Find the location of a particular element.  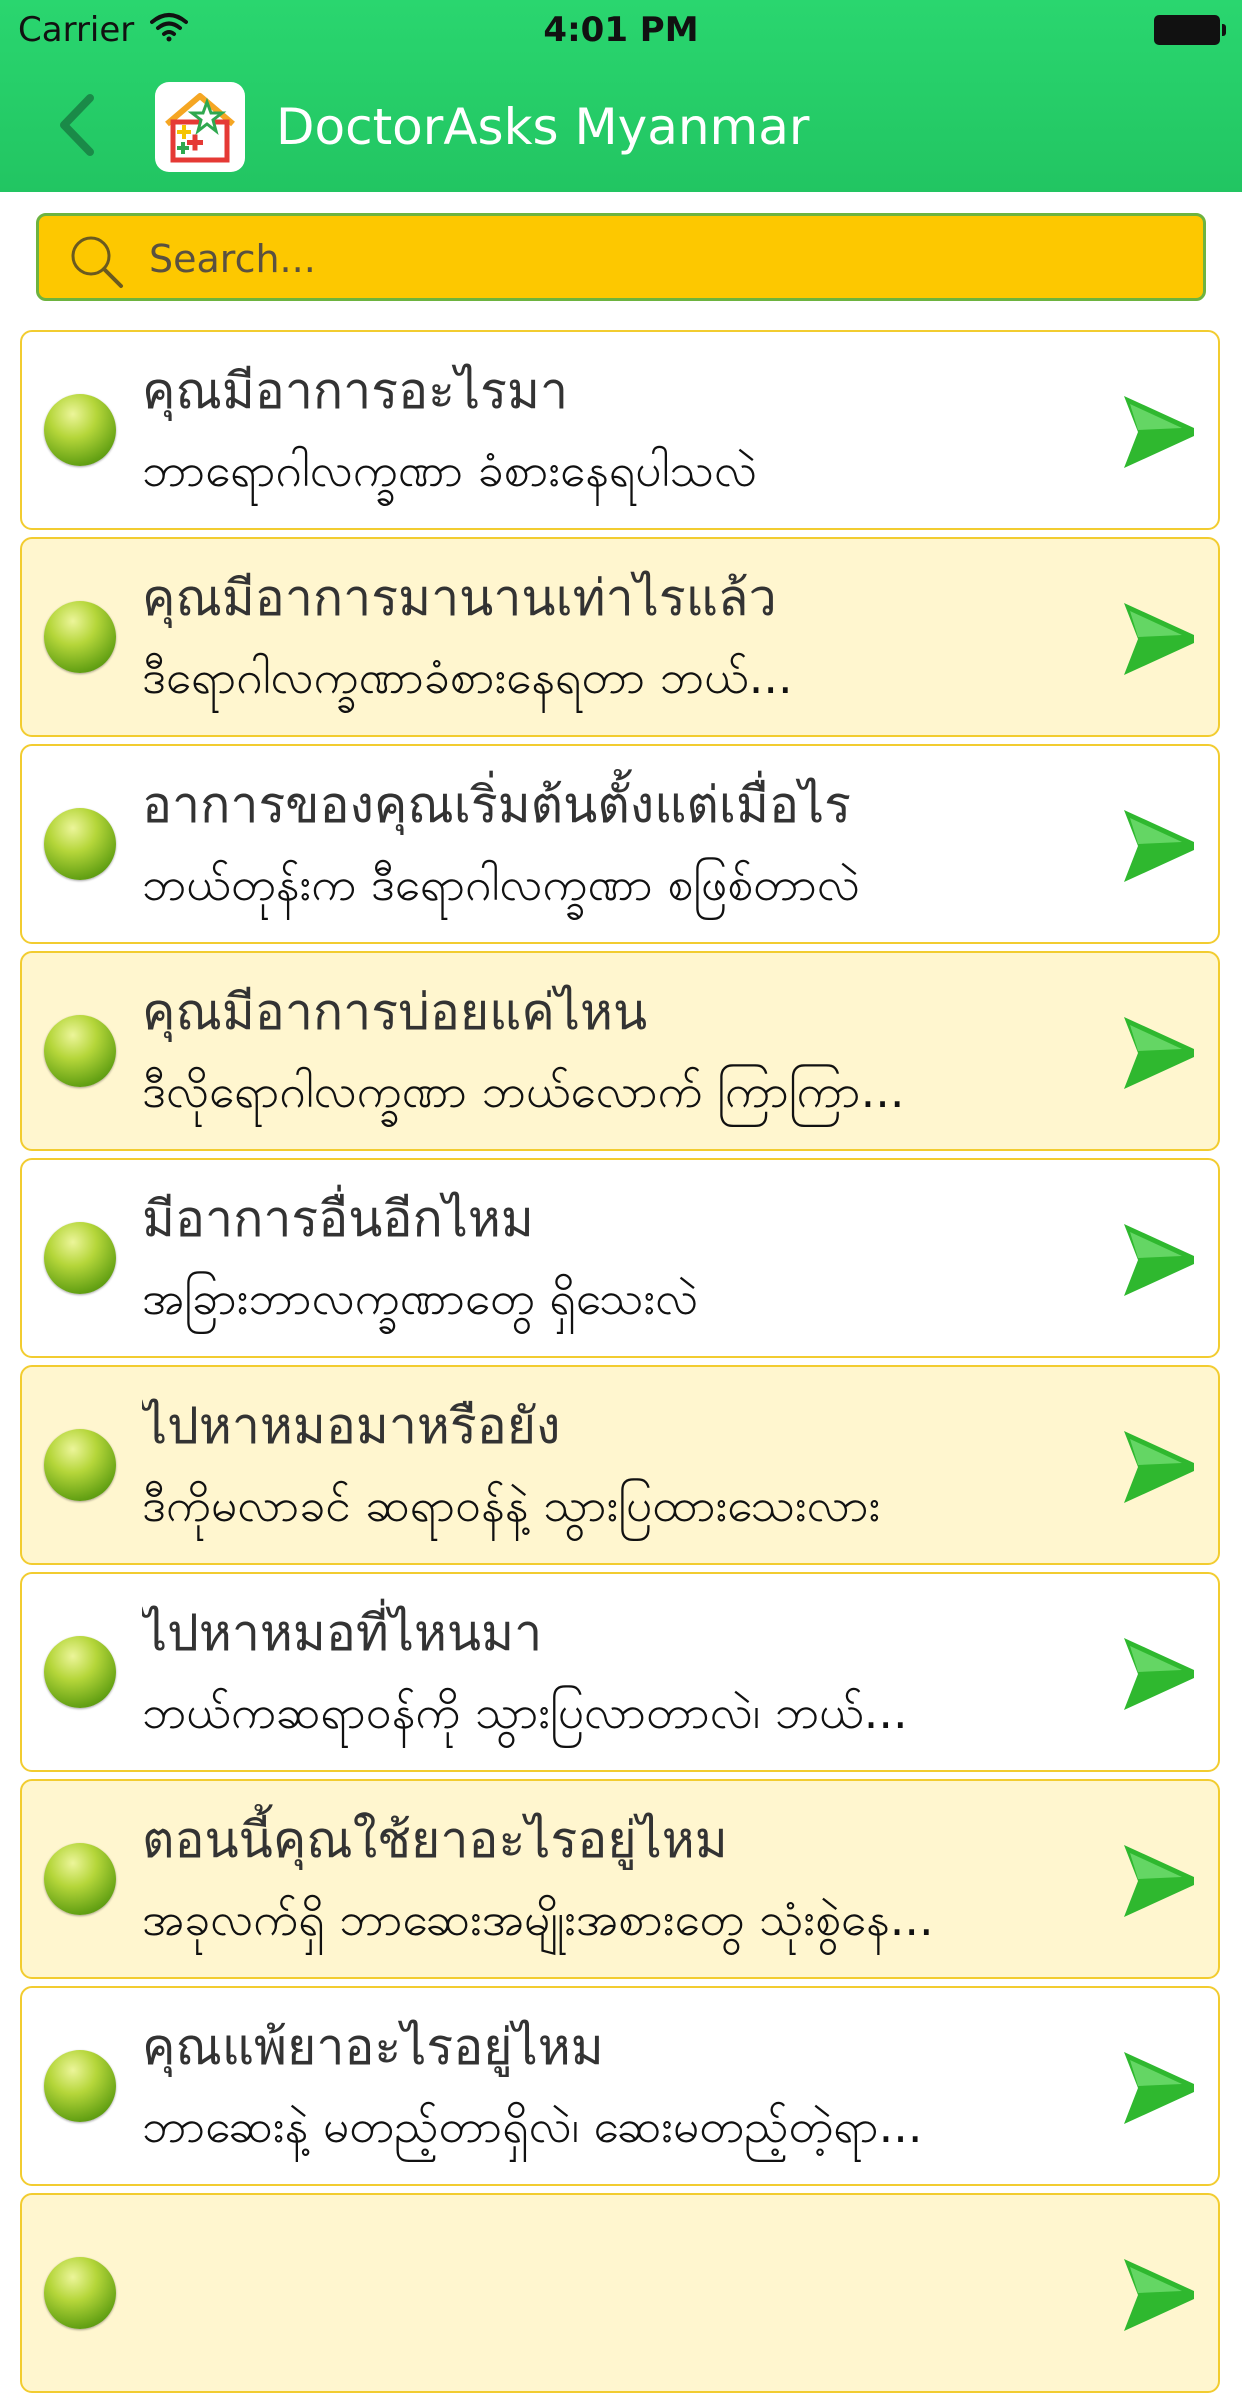

question-title: คุณมีอาการอะไรมา is located at coordinates (355, 391).